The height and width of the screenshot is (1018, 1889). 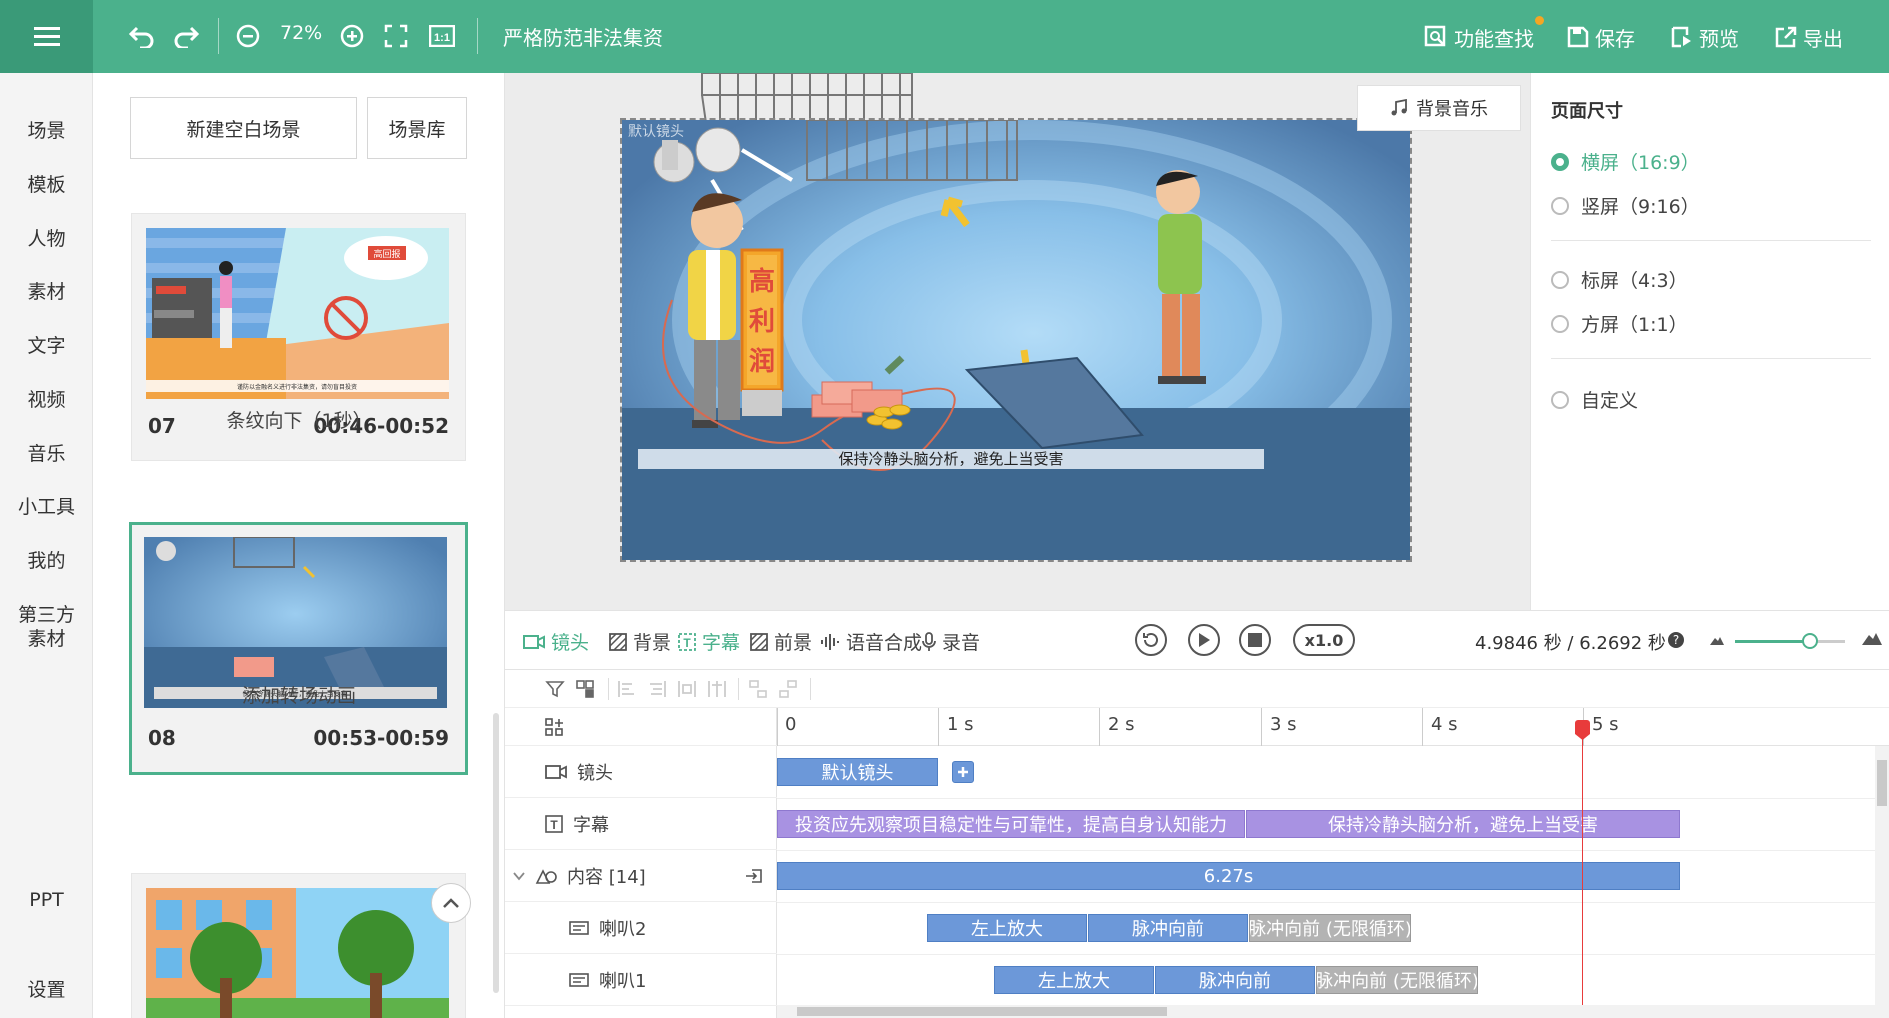 I want to click on radio-portrait: 竖屏（9:16）, so click(x=1625, y=205).